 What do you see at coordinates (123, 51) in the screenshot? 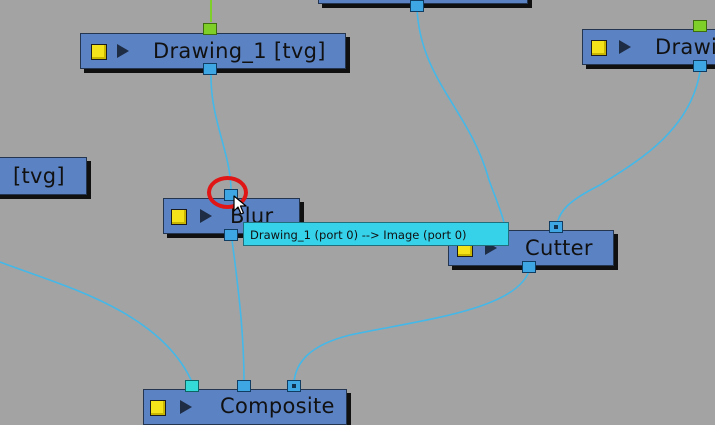
I see `drawing-1-expand-icon` at bounding box center [123, 51].